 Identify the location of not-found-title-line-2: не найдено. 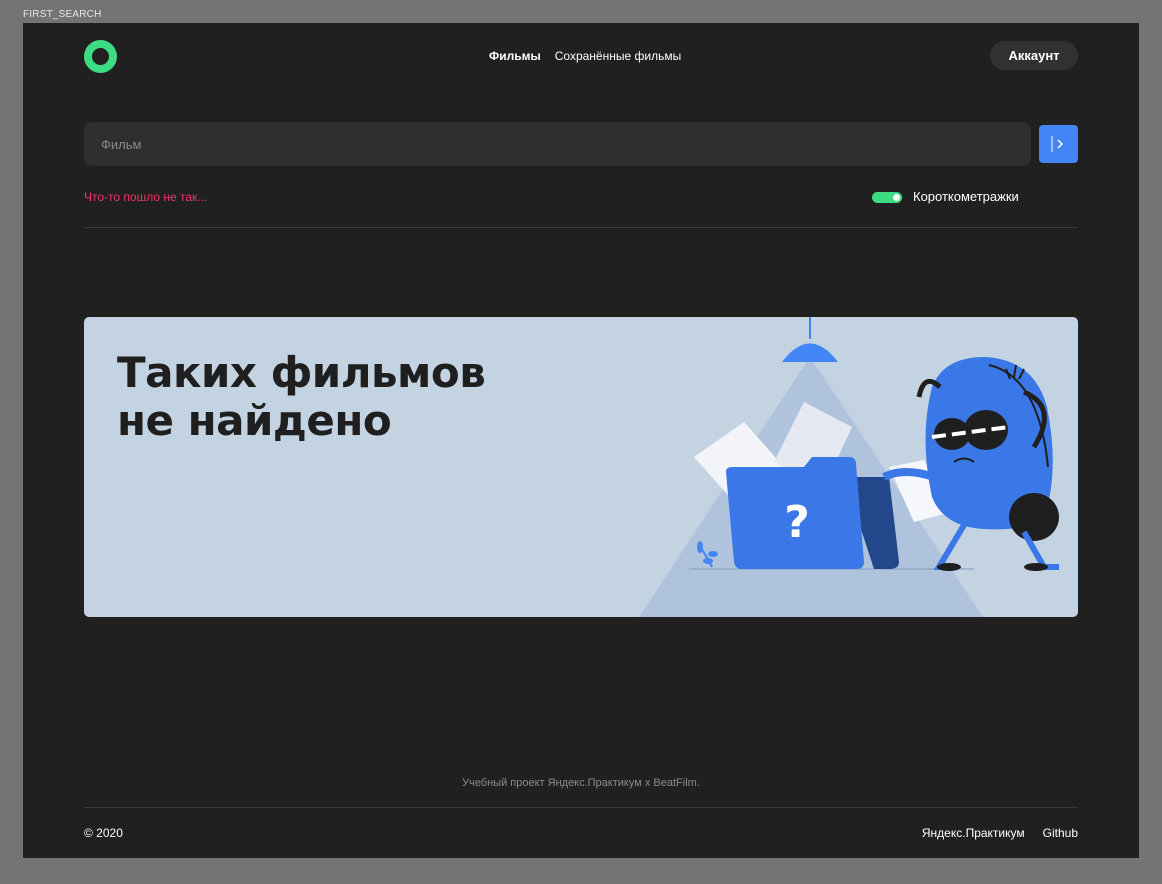
(254, 420).